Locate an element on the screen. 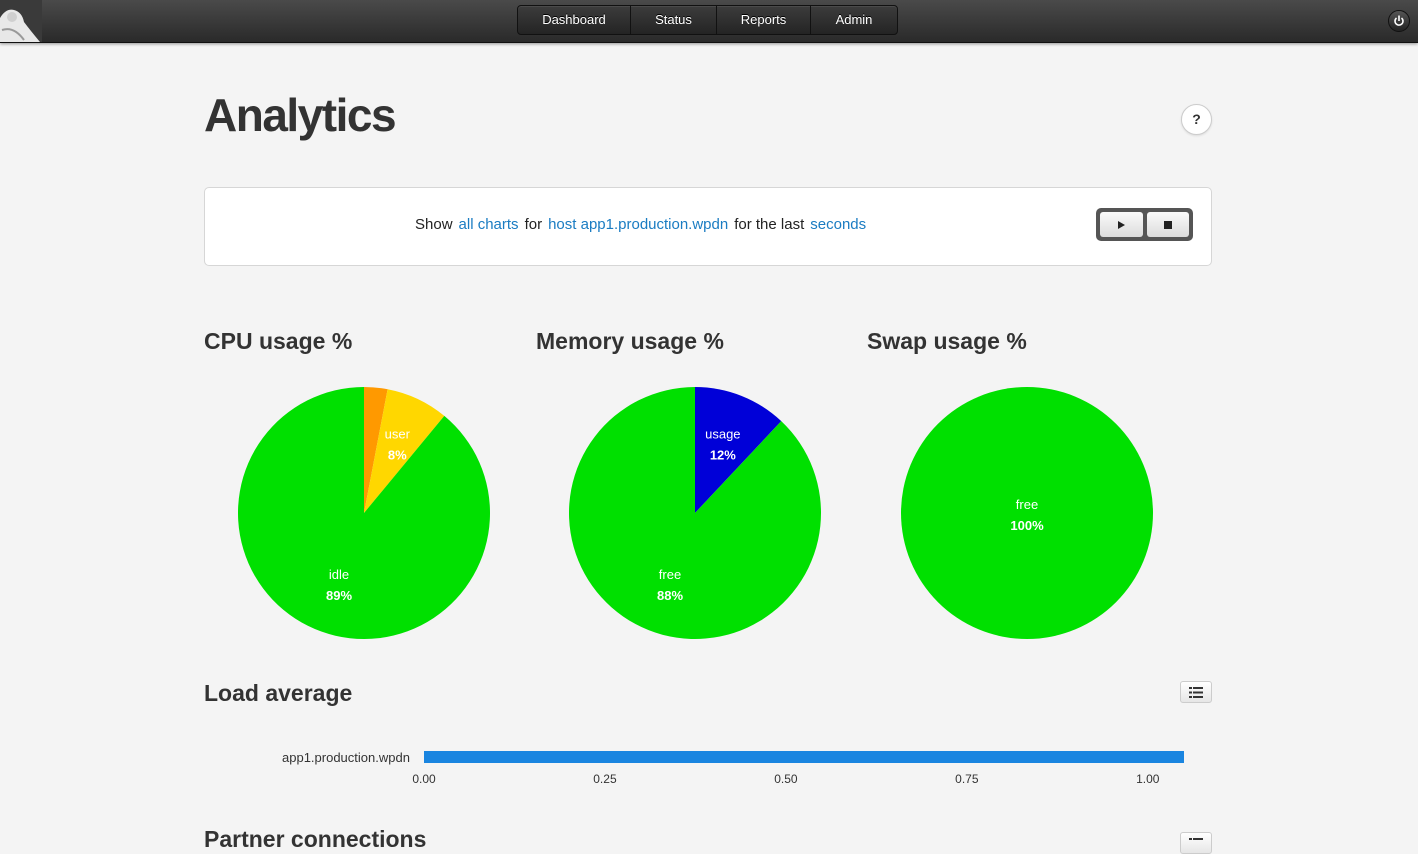 The height and width of the screenshot is (854, 1418). nav-status: Status is located at coordinates (674, 20).